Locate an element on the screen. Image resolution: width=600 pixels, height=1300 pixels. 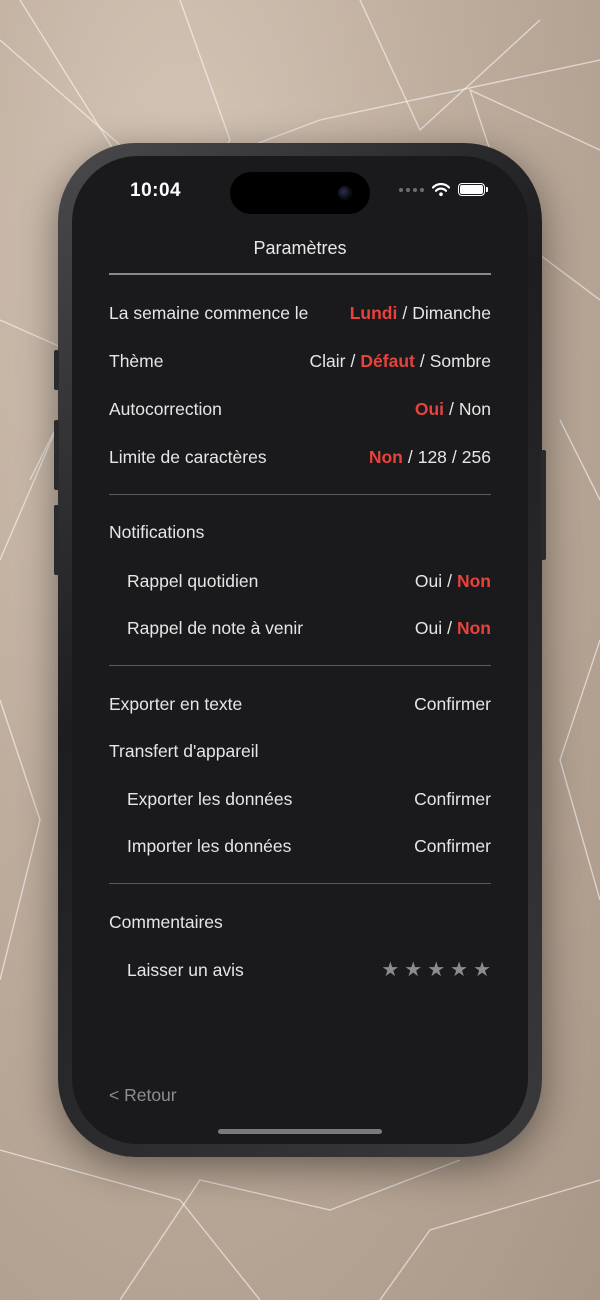
power-button is located at coordinates (543, 505).